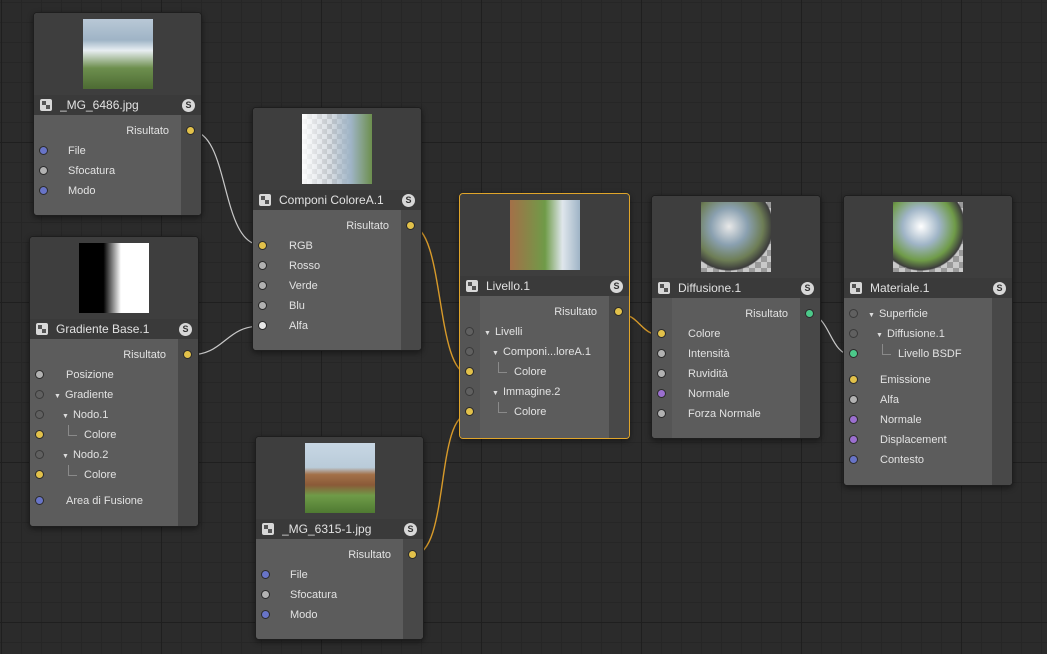 The width and height of the screenshot is (1047, 654). I want to click on node-header: Componi ColoreA.1 S, so click(337, 200).